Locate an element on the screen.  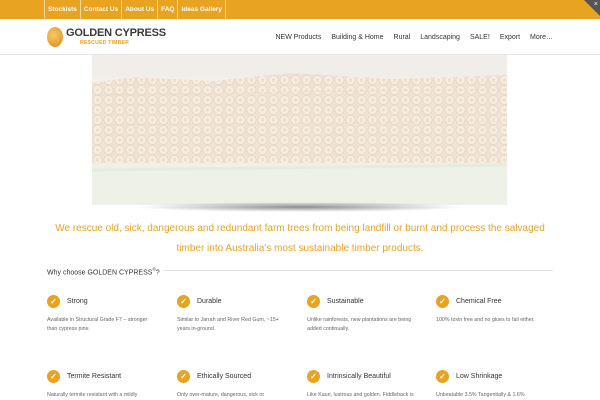
heading-divider is located at coordinates (358, 270).